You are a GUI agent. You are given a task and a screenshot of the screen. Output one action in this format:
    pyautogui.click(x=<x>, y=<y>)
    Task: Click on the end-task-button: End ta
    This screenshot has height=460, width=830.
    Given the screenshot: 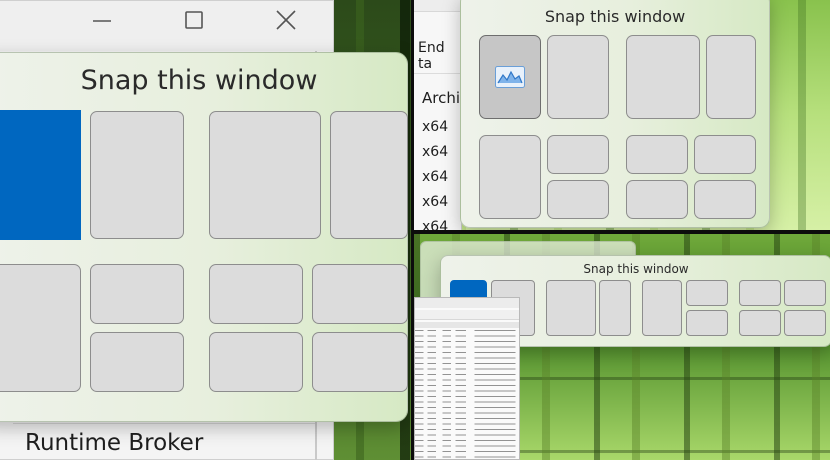 What is the action you would take?
    pyautogui.click(x=439, y=56)
    